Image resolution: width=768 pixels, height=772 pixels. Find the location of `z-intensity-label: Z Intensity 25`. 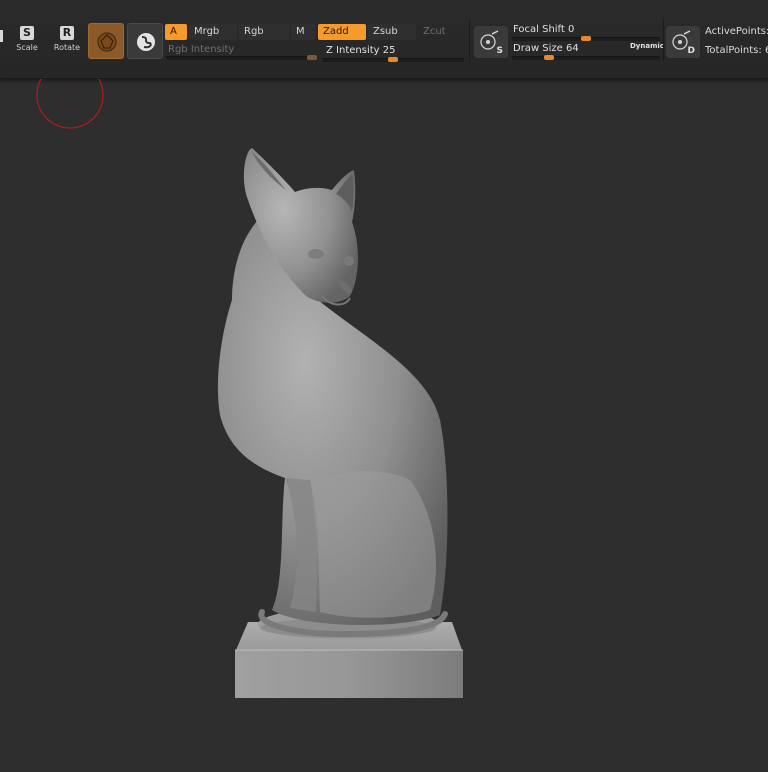

z-intensity-label: Z Intensity 25 is located at coordinates (360, 50).